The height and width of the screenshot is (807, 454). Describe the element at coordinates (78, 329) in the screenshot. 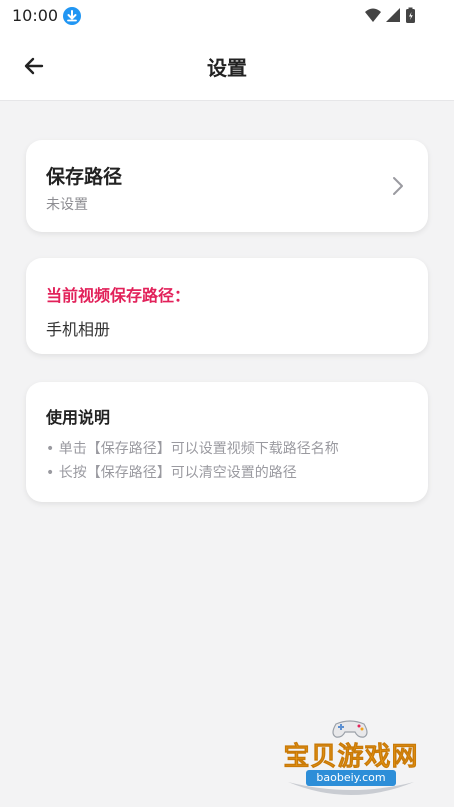

I see `current-path-value: 手机相册` at that location.